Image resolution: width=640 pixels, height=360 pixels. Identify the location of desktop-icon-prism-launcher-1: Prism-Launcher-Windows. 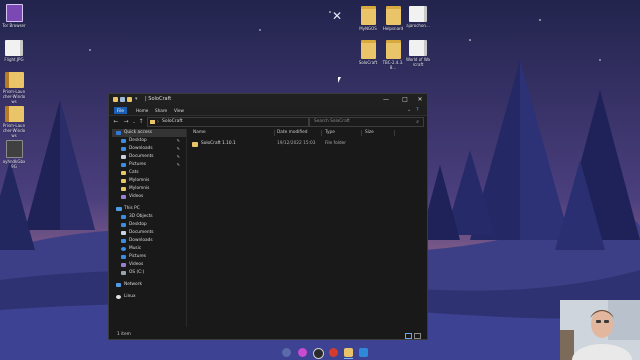
(14, 88).